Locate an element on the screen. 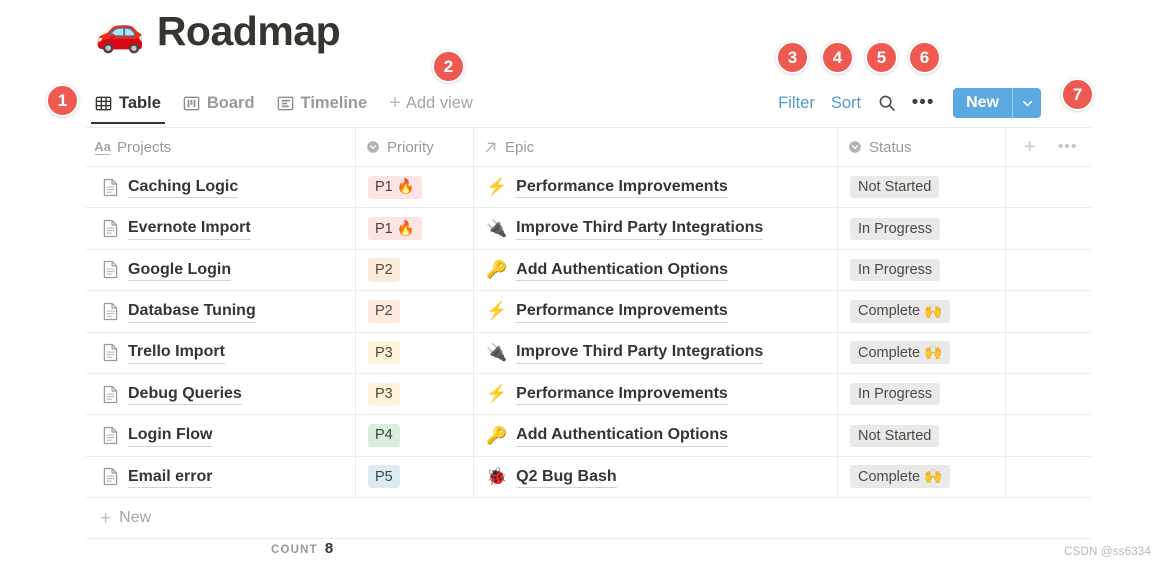 This screenshot has width=1159, height=566. status-label: Complete is located at coordinates (889, 311).